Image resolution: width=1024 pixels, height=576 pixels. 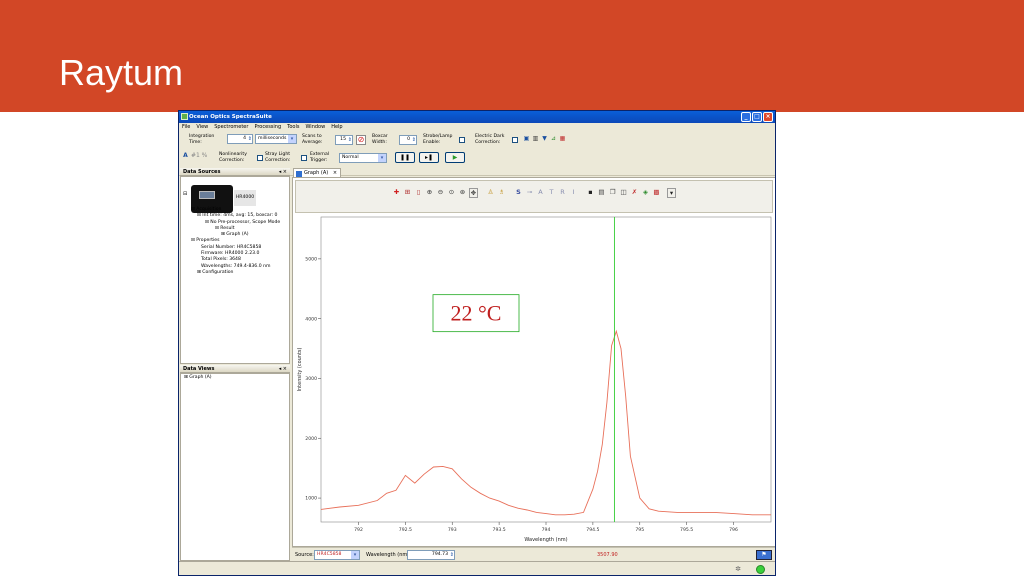 I want to click on source-label: Source:, so click(x=304, y=555).